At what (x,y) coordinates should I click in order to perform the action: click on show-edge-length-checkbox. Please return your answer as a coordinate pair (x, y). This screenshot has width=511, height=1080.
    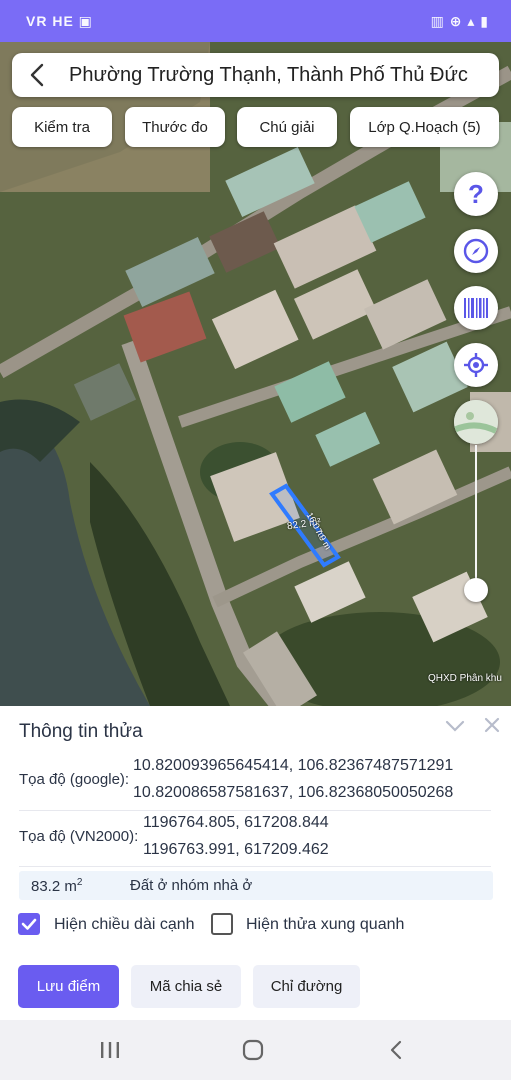
    Looking at the image, I should click on (29, 924).